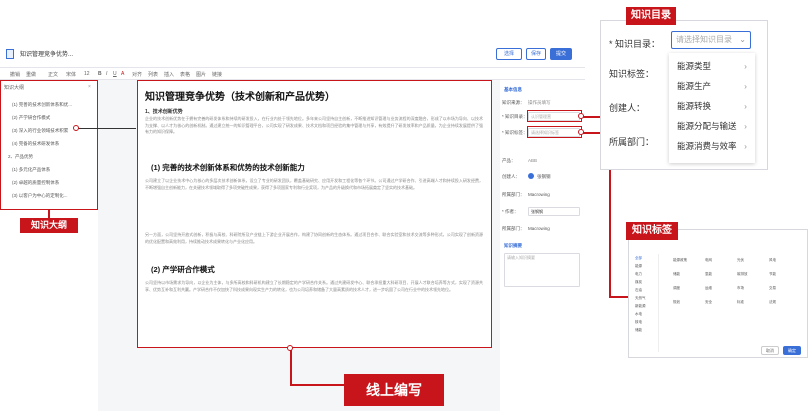 The width and height of the screenshot is (810, 411). Describe the element at coordinates (513, 194) in the screenshot. I see `dept-label: 所属部门：` at that location.